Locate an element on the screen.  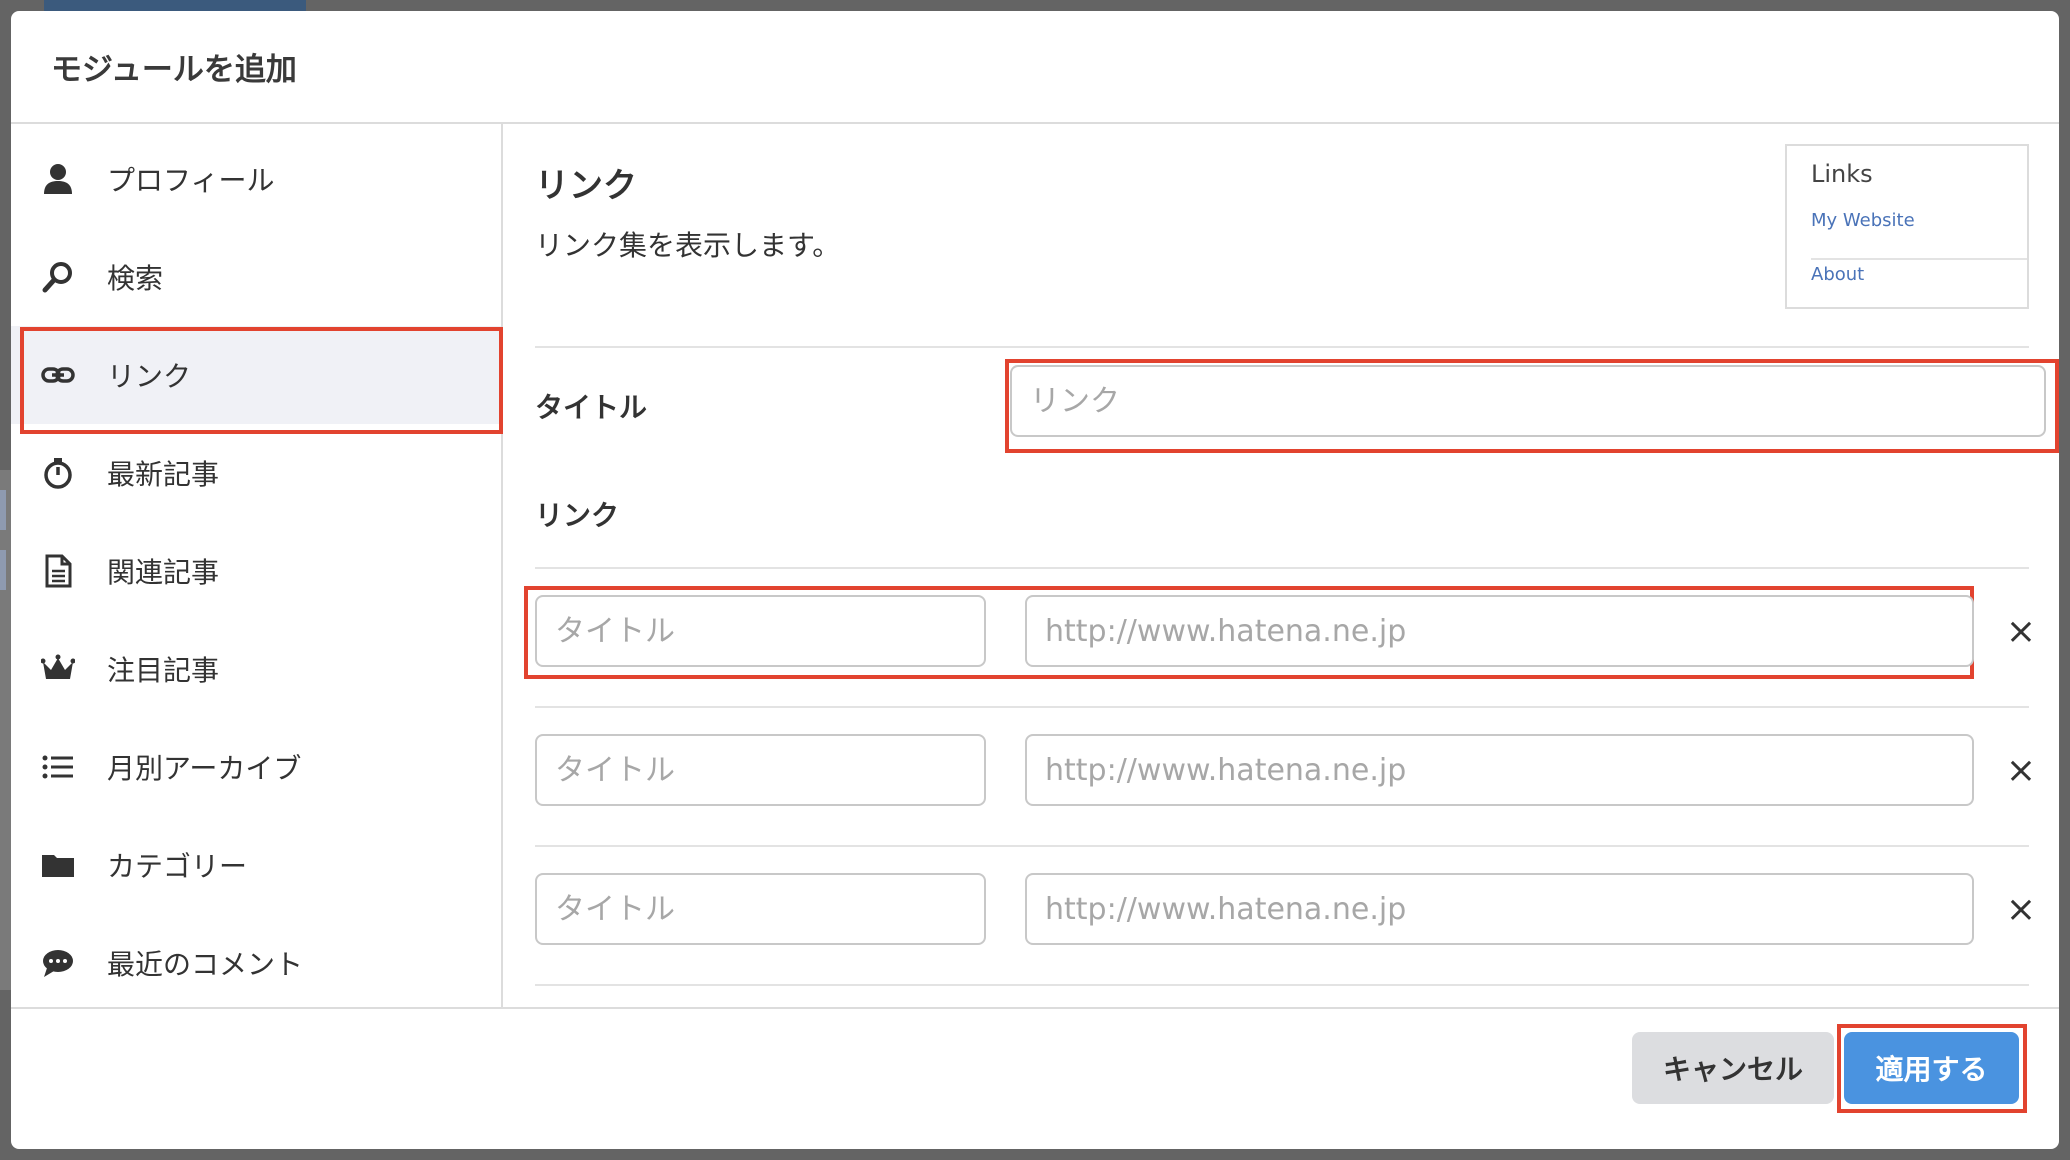
modal-header: モジュールを追加 is located at coordinates (1035, 67).